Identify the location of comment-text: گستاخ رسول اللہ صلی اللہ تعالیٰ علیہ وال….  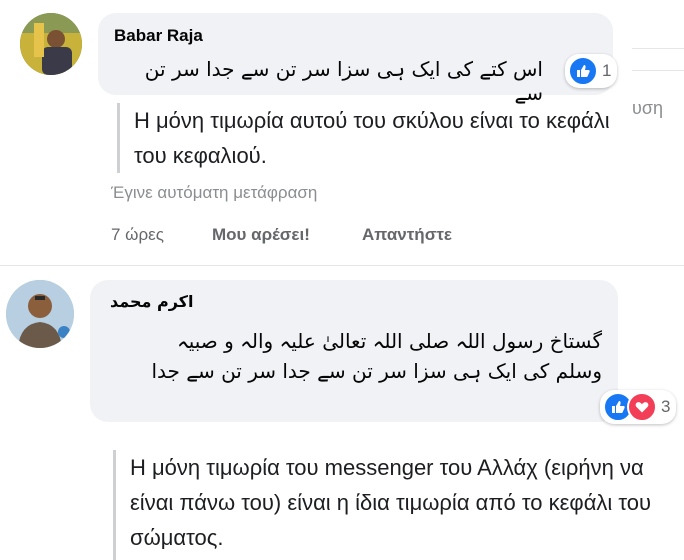
(376, 356).